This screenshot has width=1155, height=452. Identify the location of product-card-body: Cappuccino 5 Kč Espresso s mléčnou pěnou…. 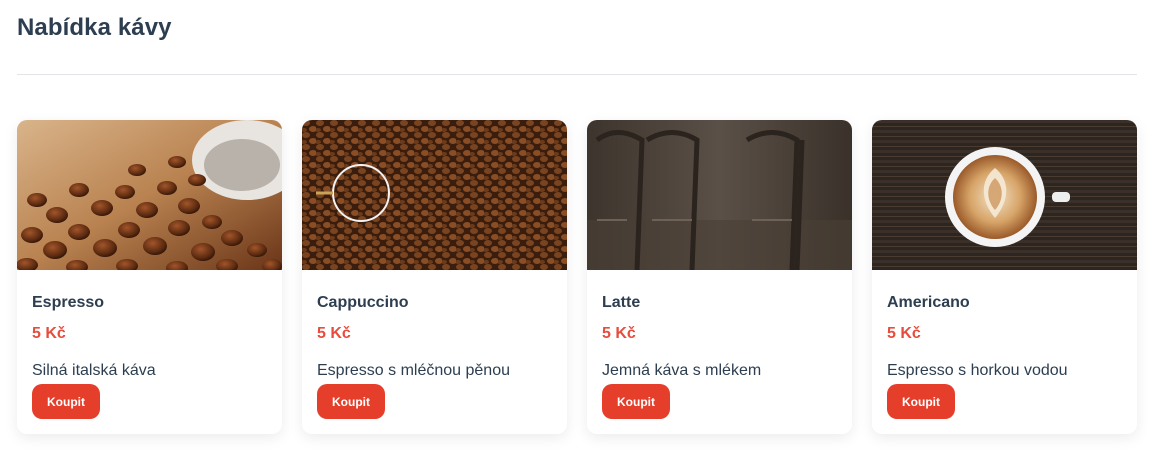
(434, 352).